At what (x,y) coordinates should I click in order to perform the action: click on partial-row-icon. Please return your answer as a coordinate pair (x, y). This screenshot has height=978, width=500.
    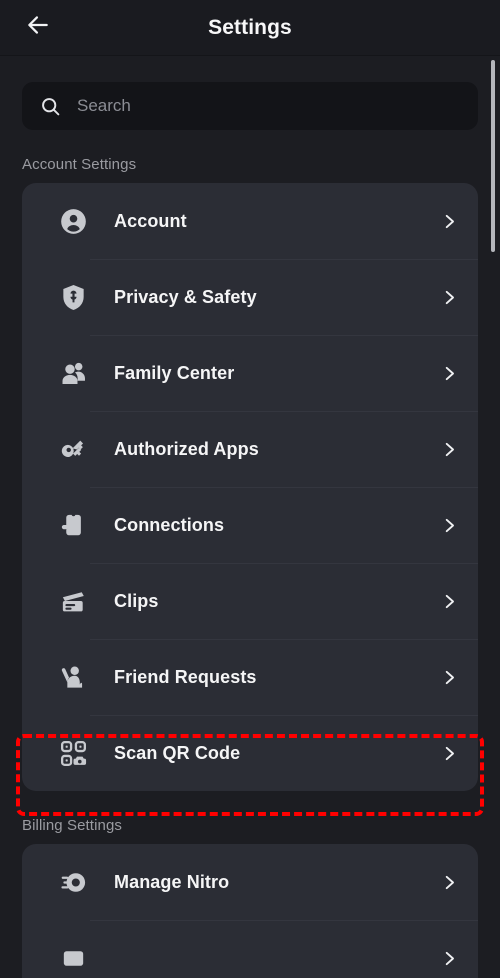
    Looking at the image, I should click on (73, 958).